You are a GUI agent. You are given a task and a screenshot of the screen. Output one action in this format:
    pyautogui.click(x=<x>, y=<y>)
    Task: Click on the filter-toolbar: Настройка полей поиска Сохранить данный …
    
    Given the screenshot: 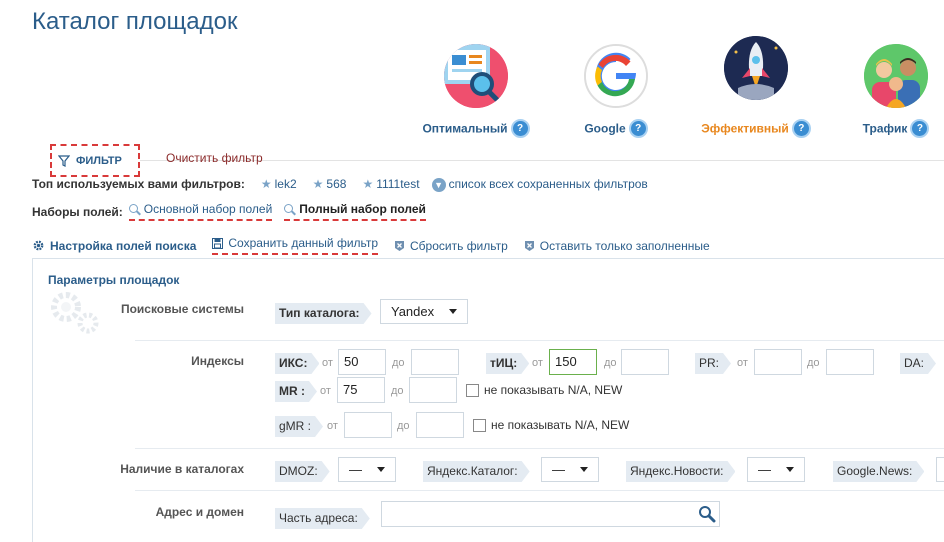 What is the action you would take?
    pyautogui.click(x=371, y=245)
    